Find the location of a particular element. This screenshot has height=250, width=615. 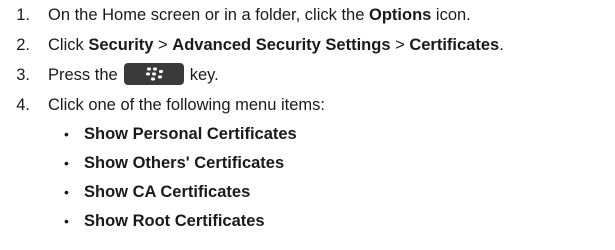

list-item: • Show Personal Certificates is located at coordinates (307, 134).